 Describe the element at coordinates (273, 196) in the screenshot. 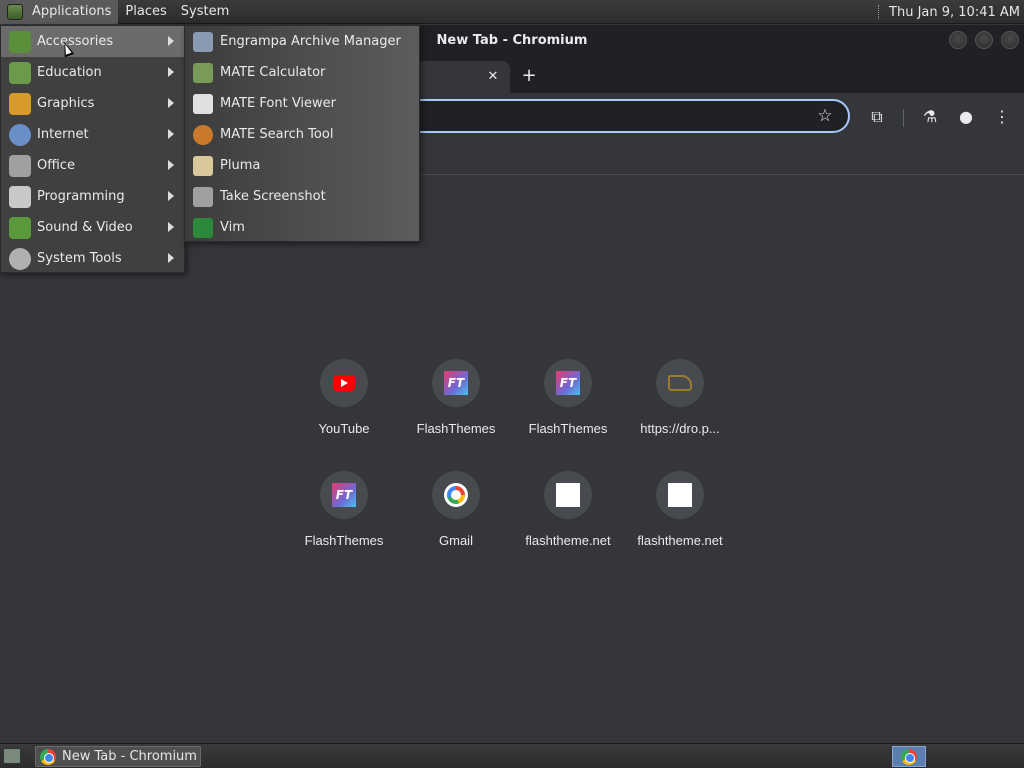

I see `menu-item-label: Take Screenshot` at that location.